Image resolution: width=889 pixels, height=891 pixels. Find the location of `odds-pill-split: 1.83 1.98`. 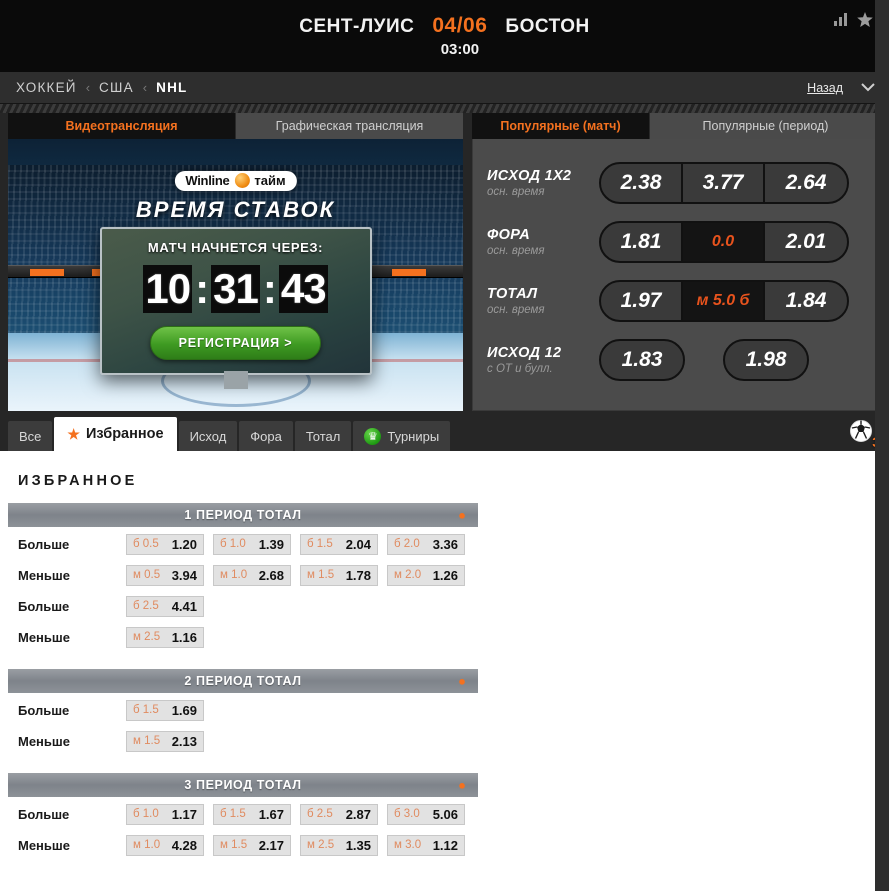

odds-pill-split: 1.83 1.98 is located at coordinates (704, 360).